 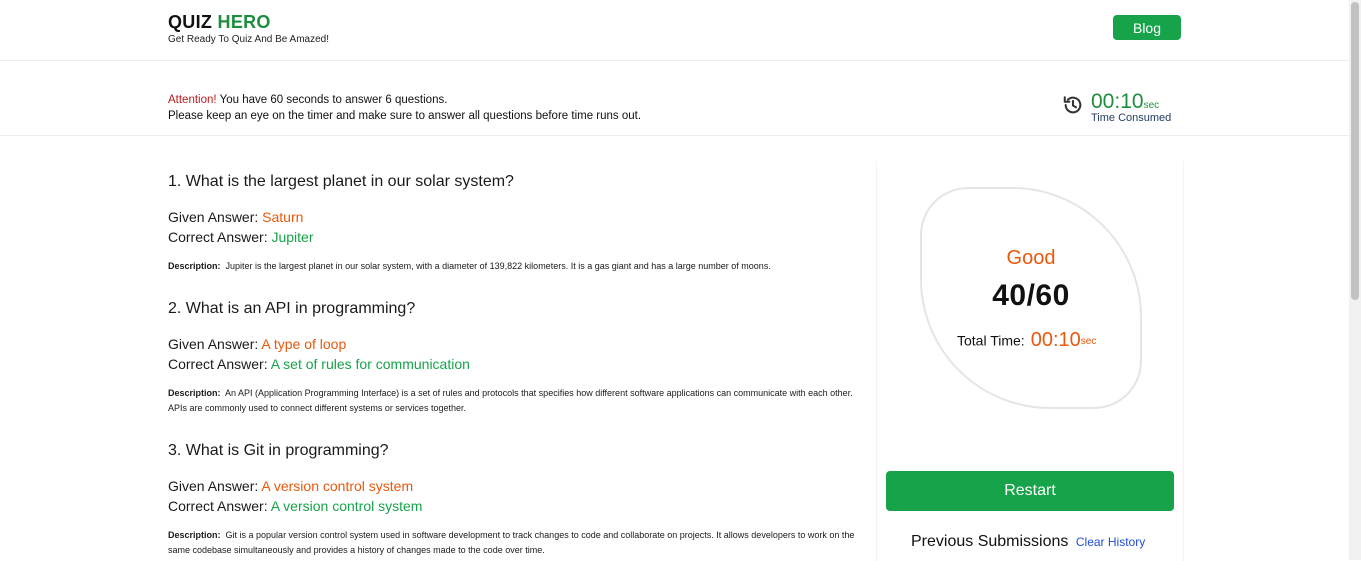 What do you see at coordinates (1026, 340) in the screenshot?
I see `total-time: Total Time: 00:10sec` at bounding box center [1026, 340].